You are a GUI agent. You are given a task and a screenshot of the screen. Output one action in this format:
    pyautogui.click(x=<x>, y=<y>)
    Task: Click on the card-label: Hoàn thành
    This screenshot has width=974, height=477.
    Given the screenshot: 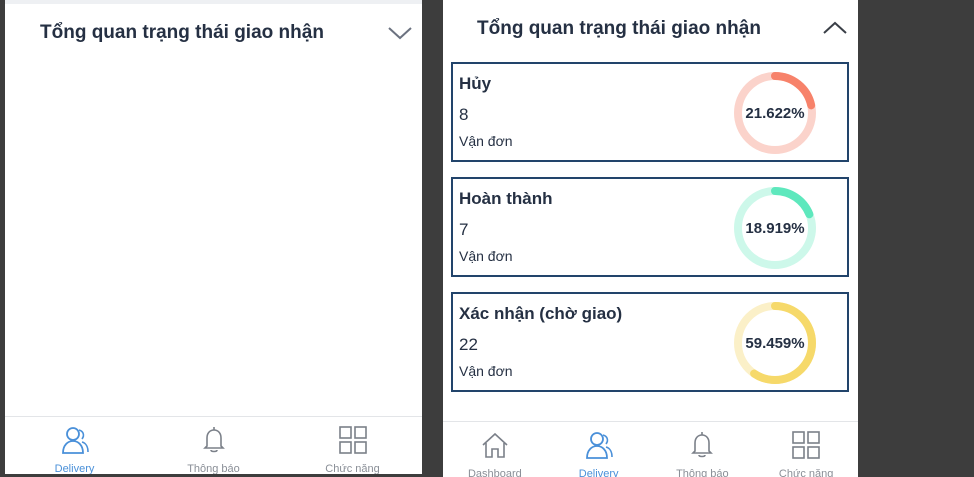 What is the action you would take?
    pyautogui.click(x=506, y=198)
    